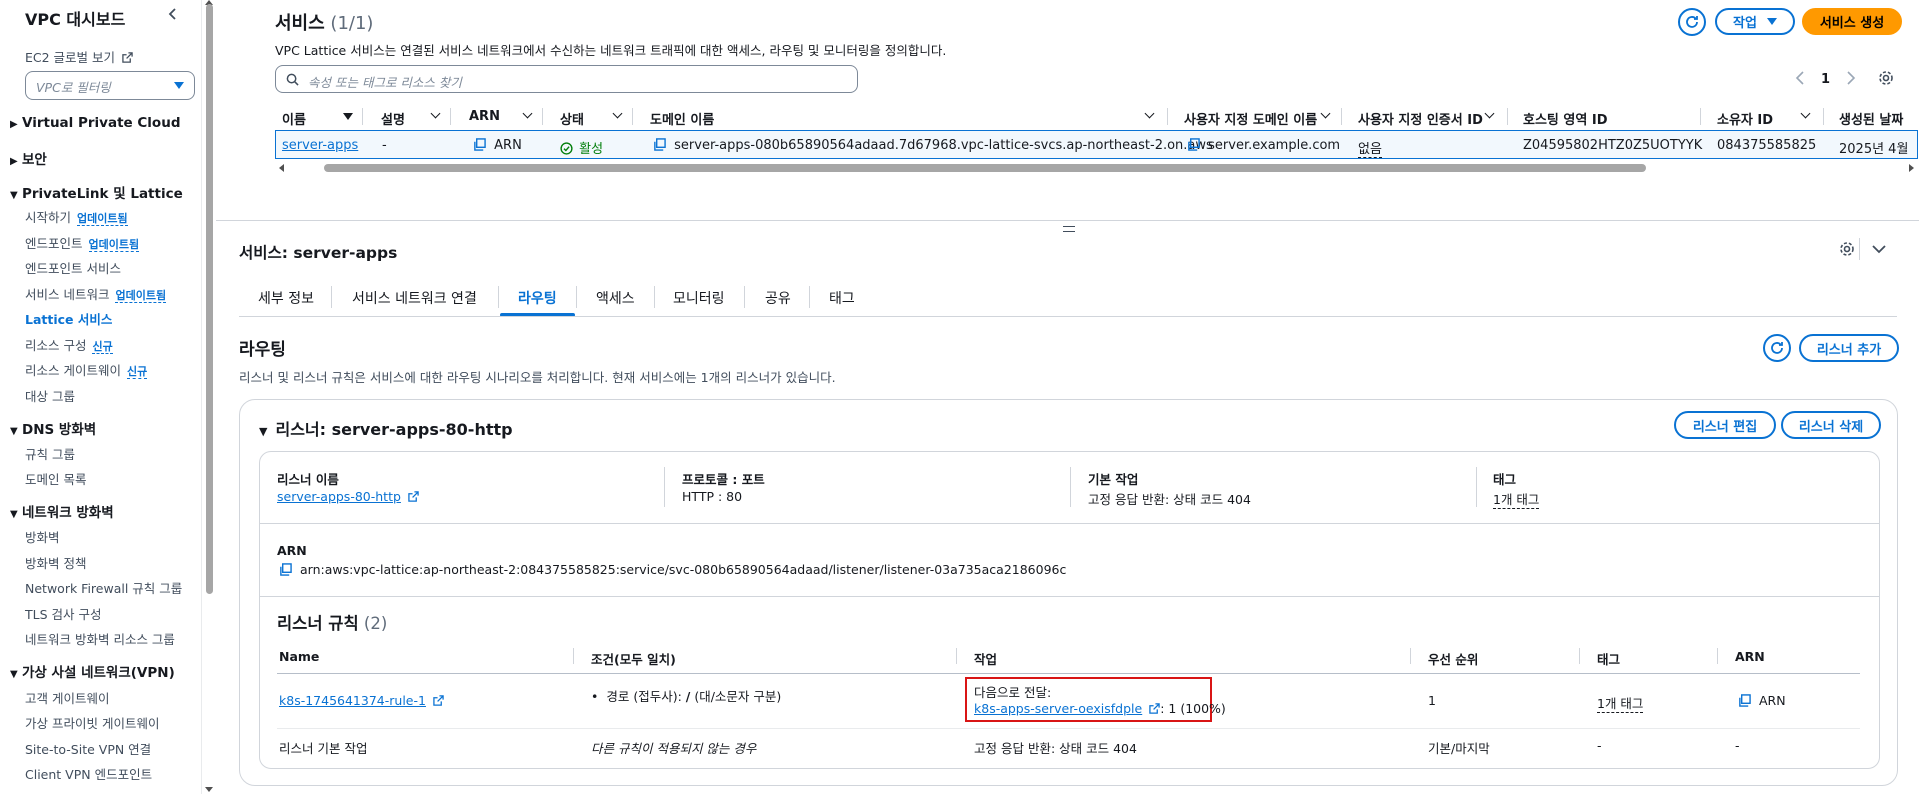 This screenshot has width=1919, height=794. What do you see at coordinates (414, 298) in the screenshot?
I see `tab-service-network-associations: 서비스 네트워크 연결` at bounding box center [414, 298].